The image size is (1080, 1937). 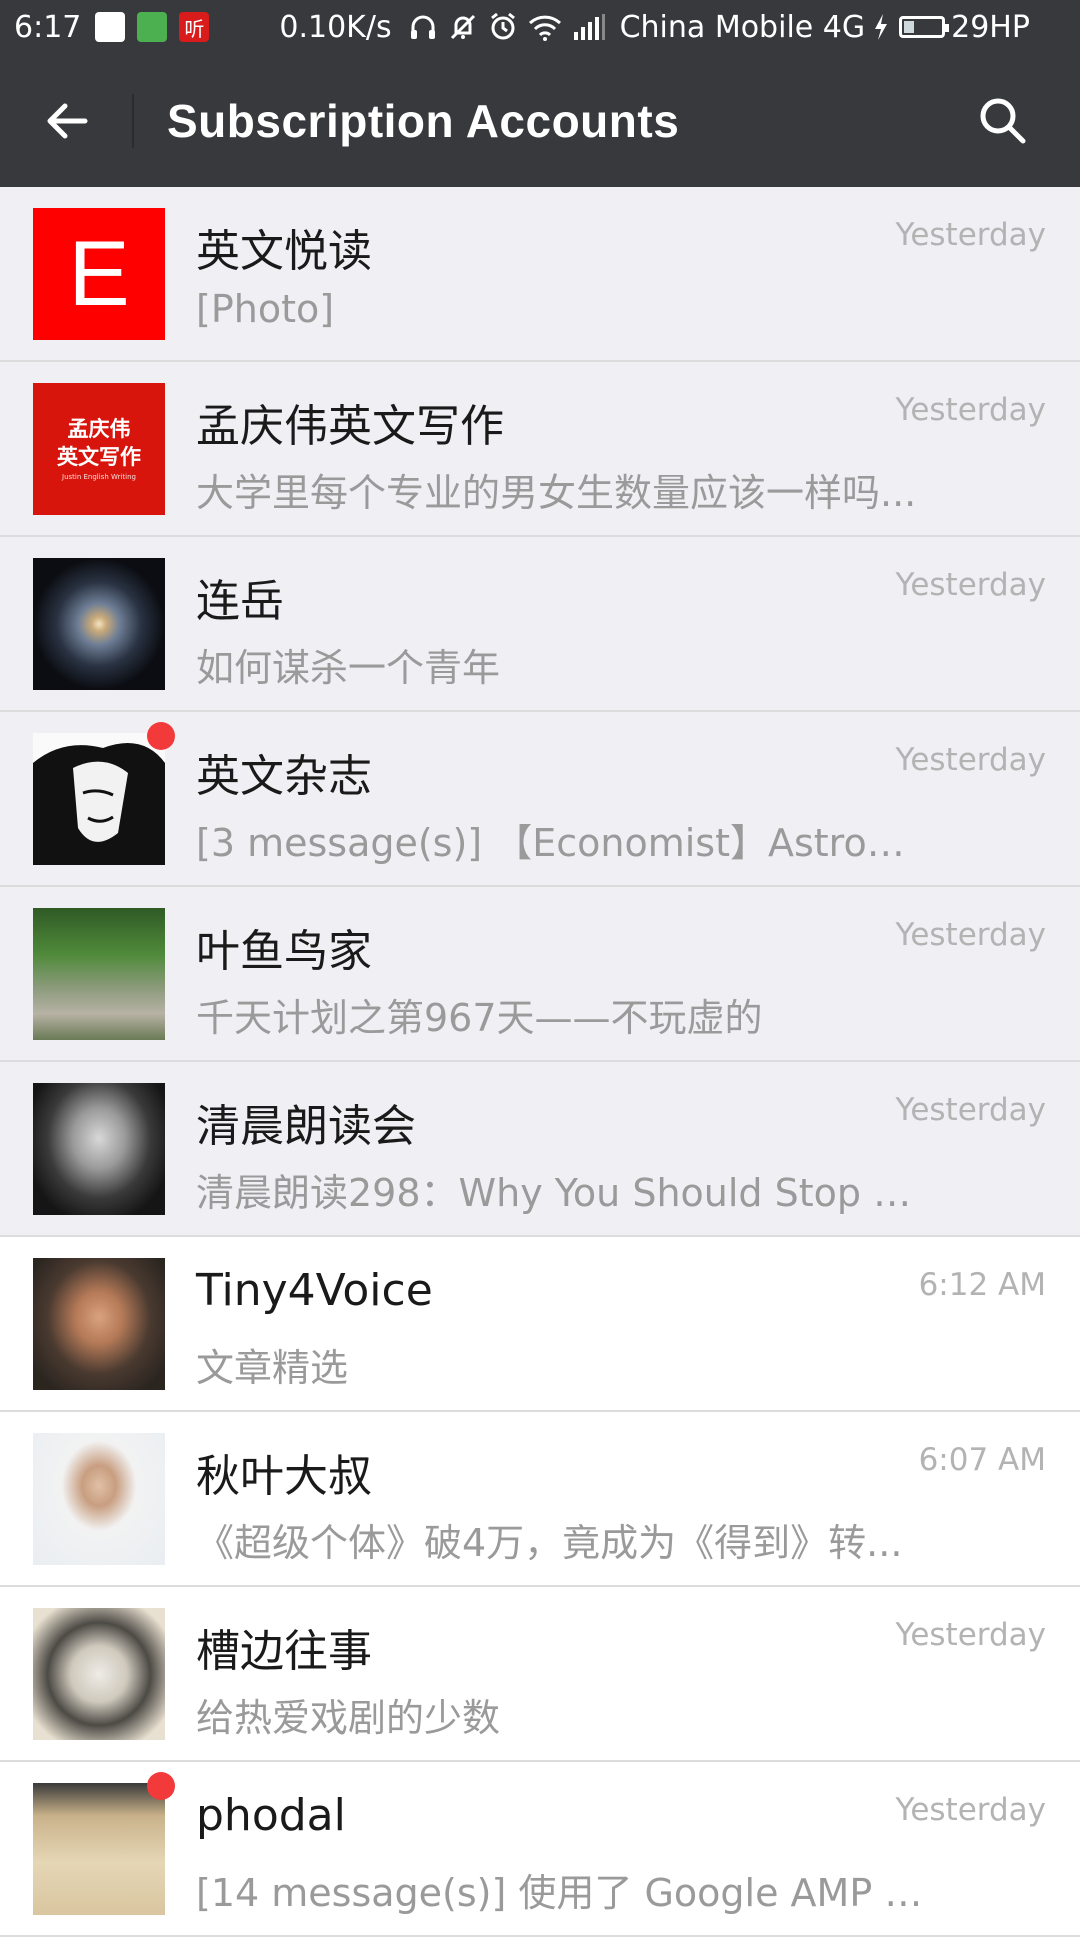 I want to click on message-preview: 给热爱戏剧的少数, so click(x=348, y=1718).